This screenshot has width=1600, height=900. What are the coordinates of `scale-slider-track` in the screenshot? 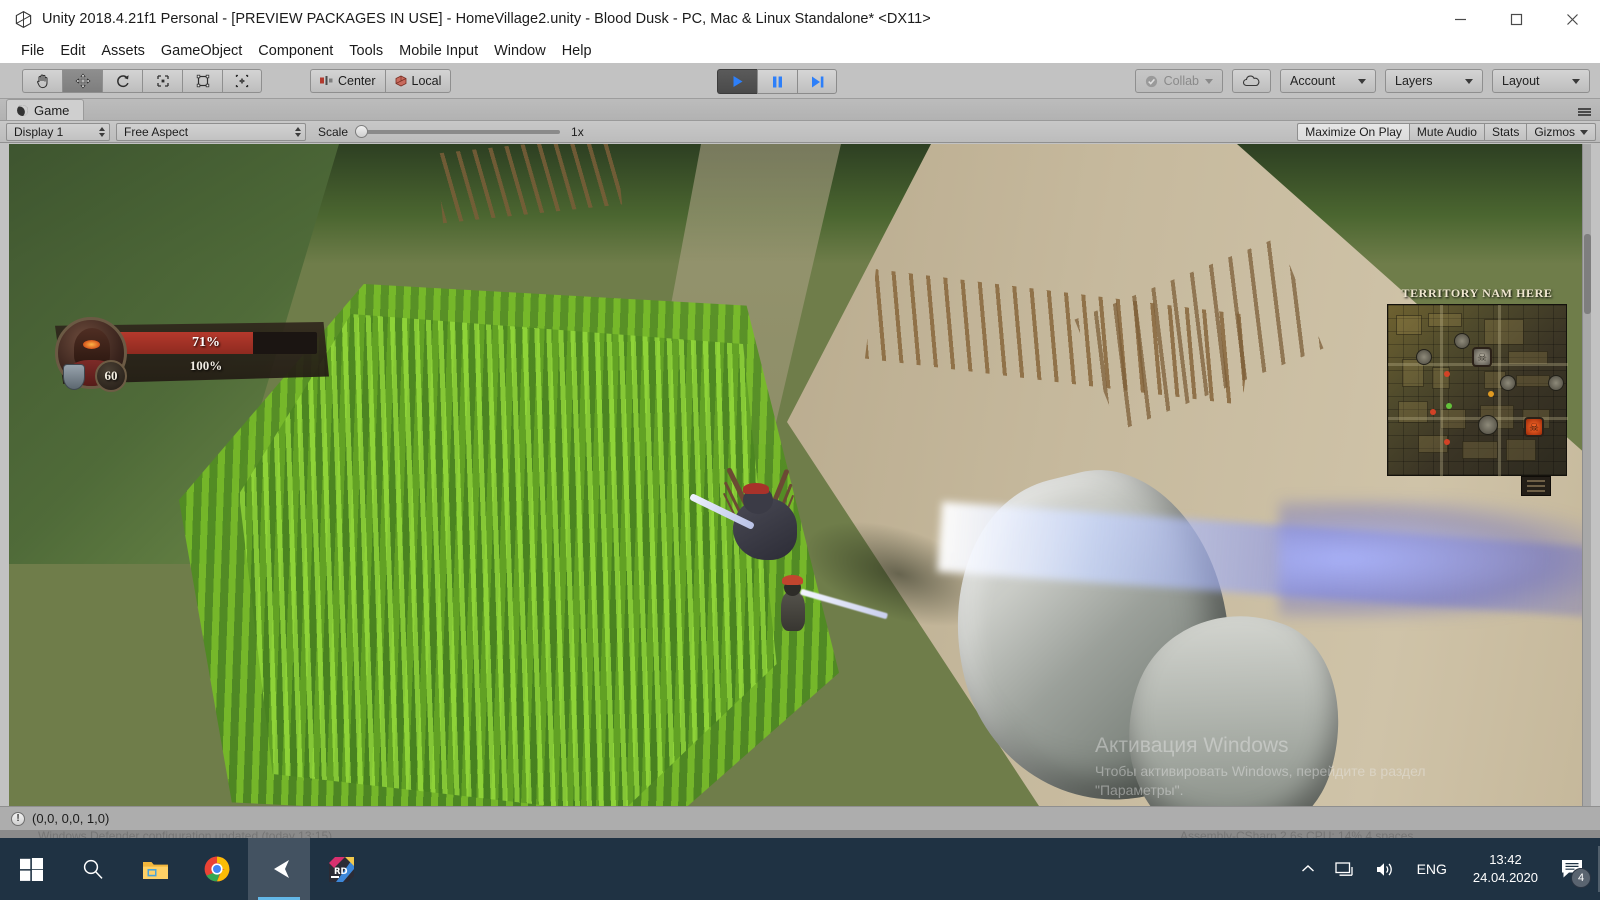 It's located at (458, 131).